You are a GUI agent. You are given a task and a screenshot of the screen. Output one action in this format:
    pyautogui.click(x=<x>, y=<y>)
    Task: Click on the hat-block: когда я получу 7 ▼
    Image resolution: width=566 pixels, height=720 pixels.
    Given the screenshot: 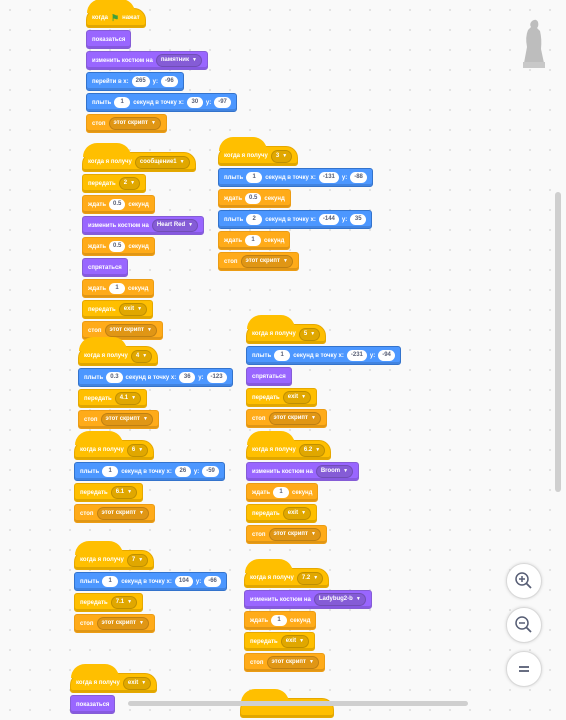 What is the action you would take?
    pyautogui.click(x=114, y=555)
    